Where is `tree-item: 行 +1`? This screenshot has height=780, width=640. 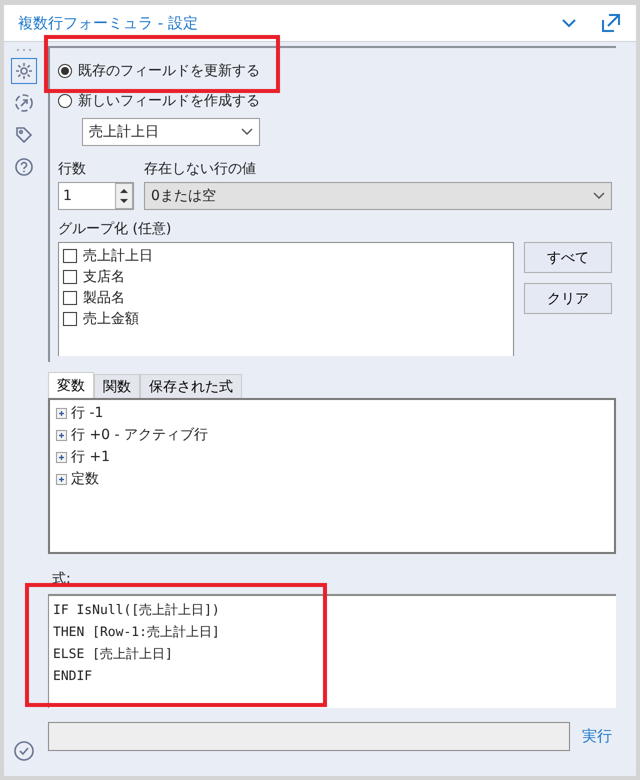
tree-item: 行 +1 is located at coordinates (90, 457).